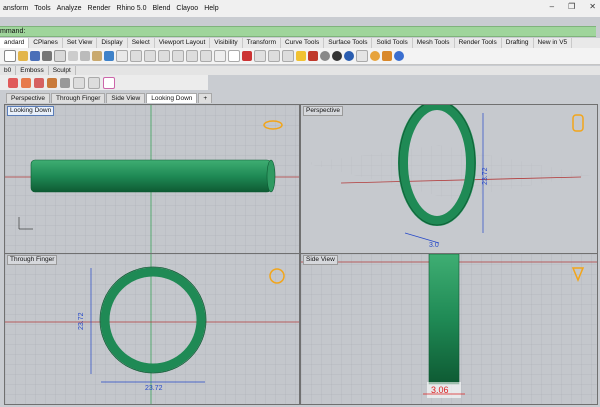 This screenshot has height=407, width=600. Describe the element at coordinates (8, 70) in the screenshot. I see `tab-lab: b0` at that location.